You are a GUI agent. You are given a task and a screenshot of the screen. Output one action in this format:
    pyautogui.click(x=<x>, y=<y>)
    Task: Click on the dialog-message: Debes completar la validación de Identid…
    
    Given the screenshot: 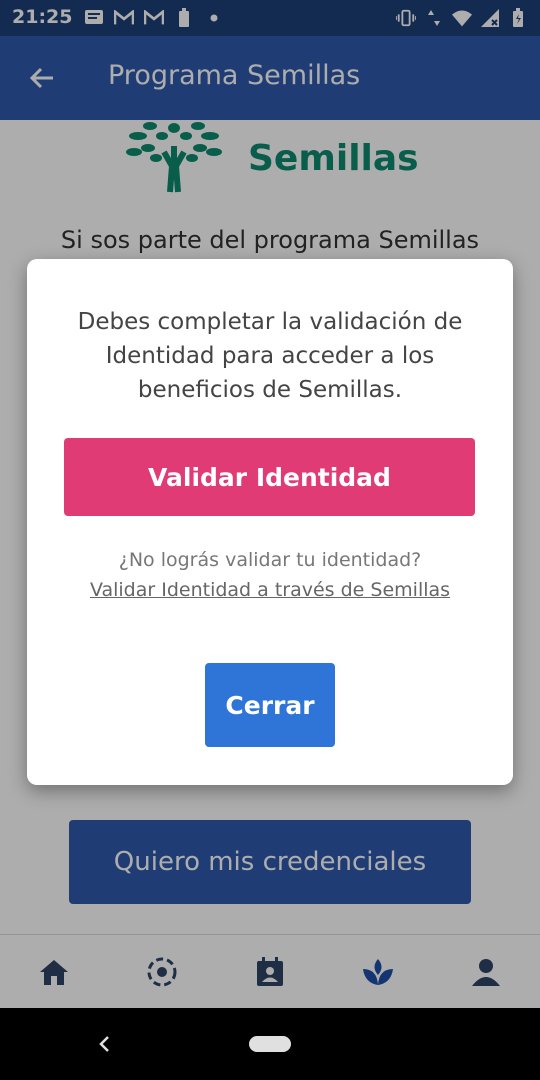 What is the action you would take?
    pyautogui.click(x=270, y=356)
    